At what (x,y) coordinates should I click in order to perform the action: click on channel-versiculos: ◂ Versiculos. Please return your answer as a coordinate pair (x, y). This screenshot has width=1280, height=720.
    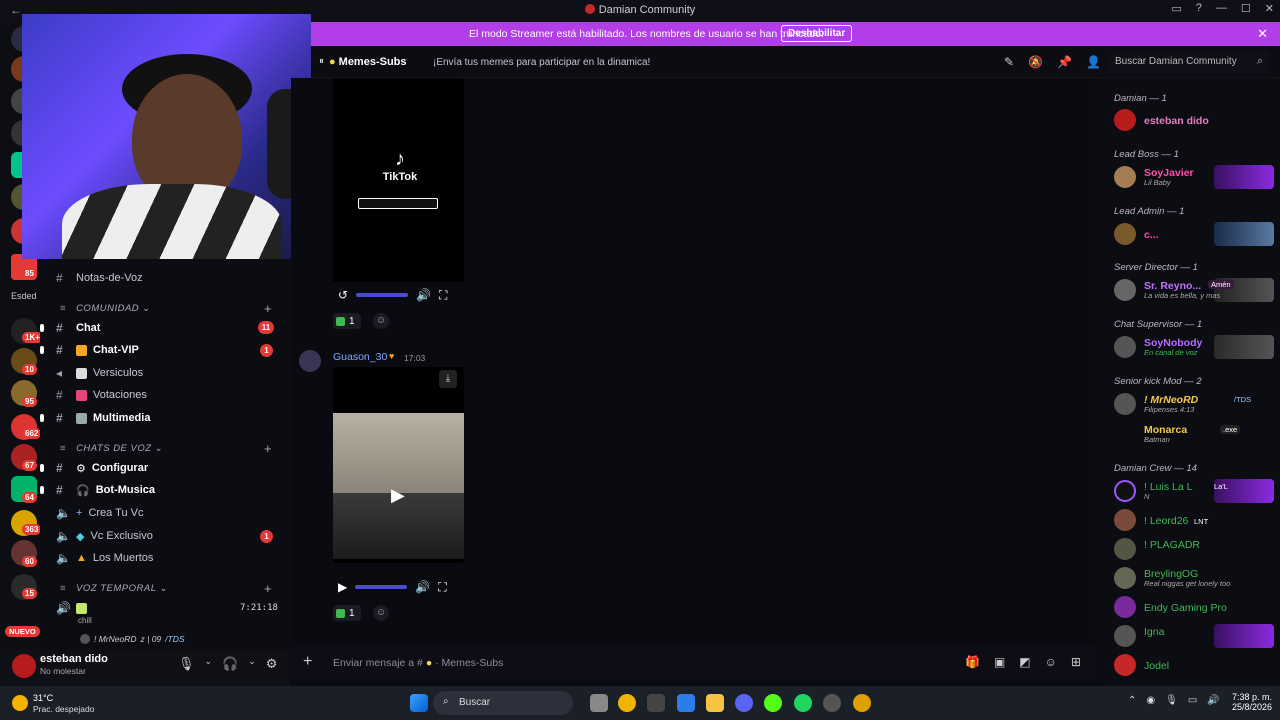
    Looking at the image, I should click on (99, 373).